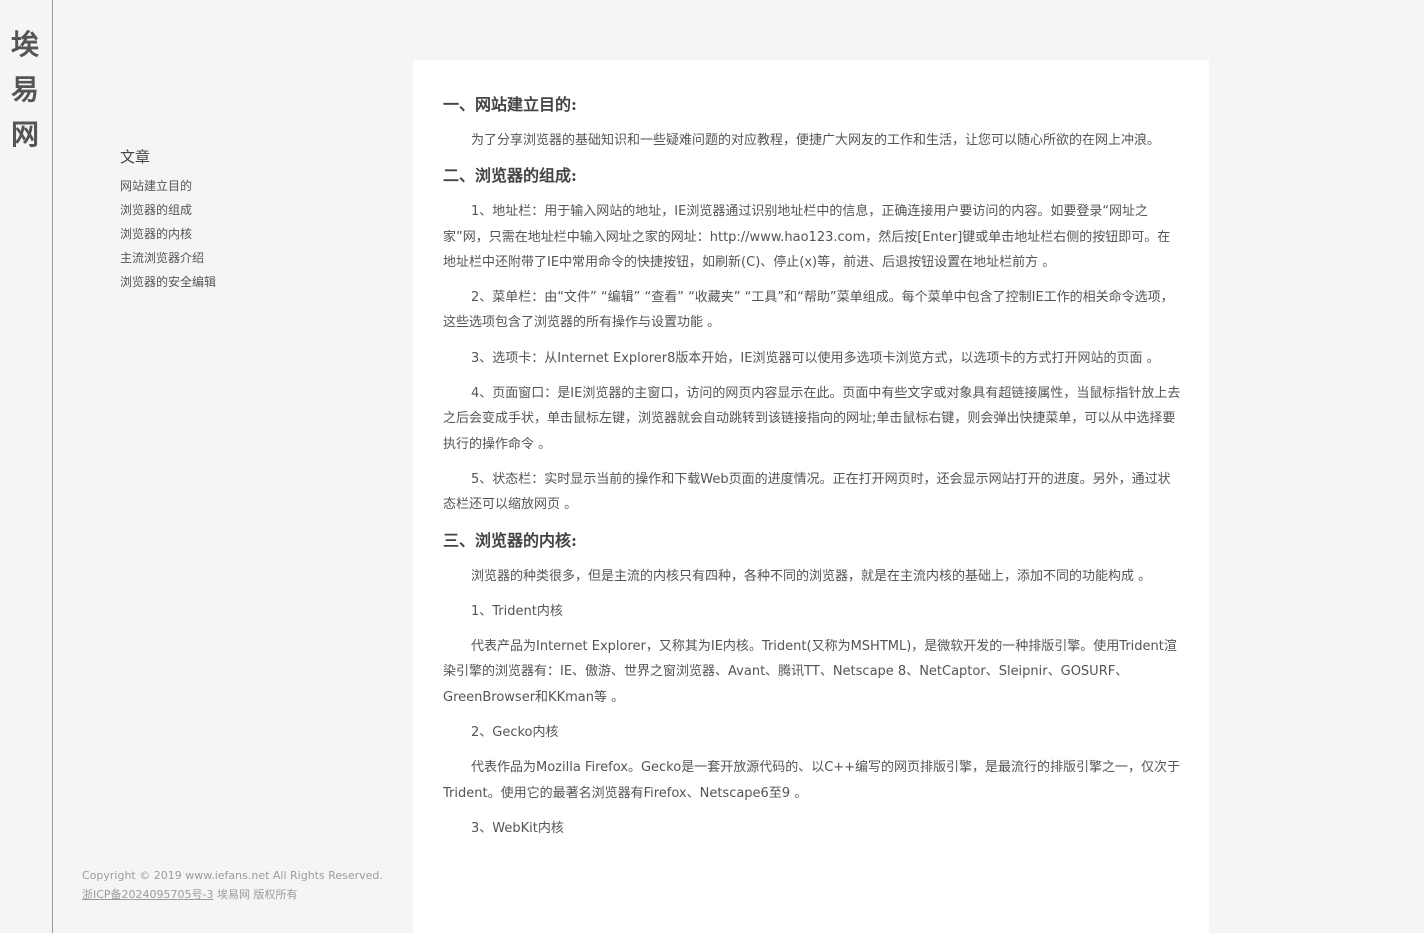 The width and height of the screenshot is (1424, 933). I want to click on nav-item-purpose: 网站建立目的, so click(220, 186).